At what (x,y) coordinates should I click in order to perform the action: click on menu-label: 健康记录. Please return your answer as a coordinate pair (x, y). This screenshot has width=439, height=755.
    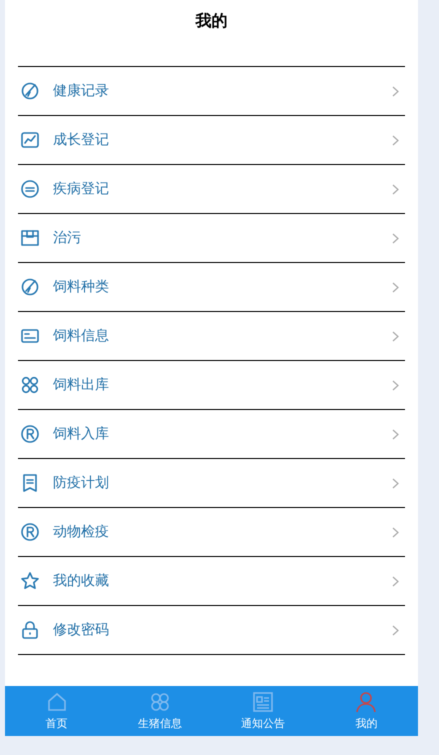
    Looking at the image, I should click on (81, 91).